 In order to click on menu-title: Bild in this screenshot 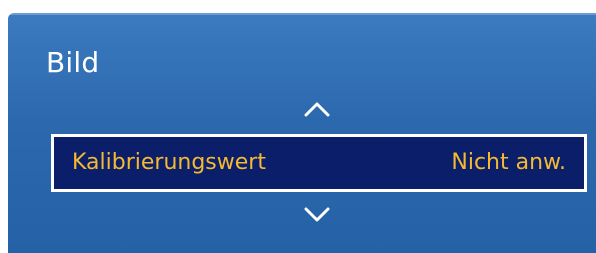, I will do `click(73, 62)`.